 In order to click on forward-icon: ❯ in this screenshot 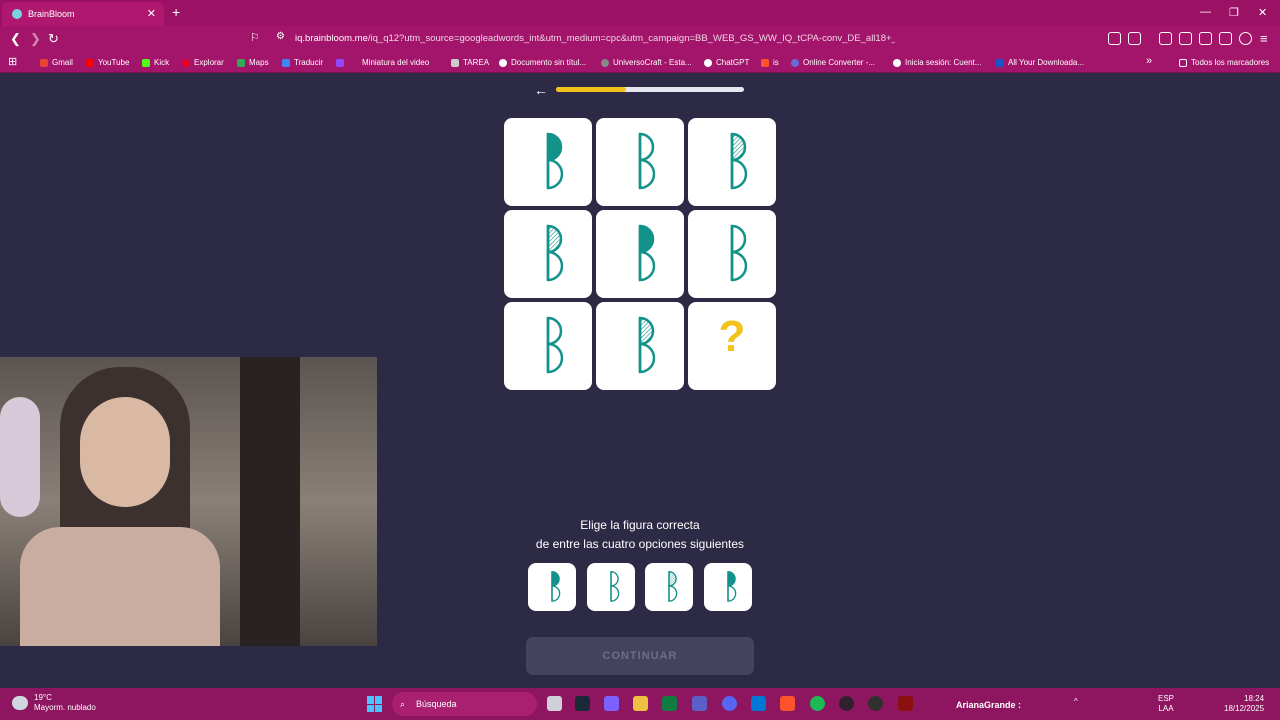, I will do `click(35, 39)`.